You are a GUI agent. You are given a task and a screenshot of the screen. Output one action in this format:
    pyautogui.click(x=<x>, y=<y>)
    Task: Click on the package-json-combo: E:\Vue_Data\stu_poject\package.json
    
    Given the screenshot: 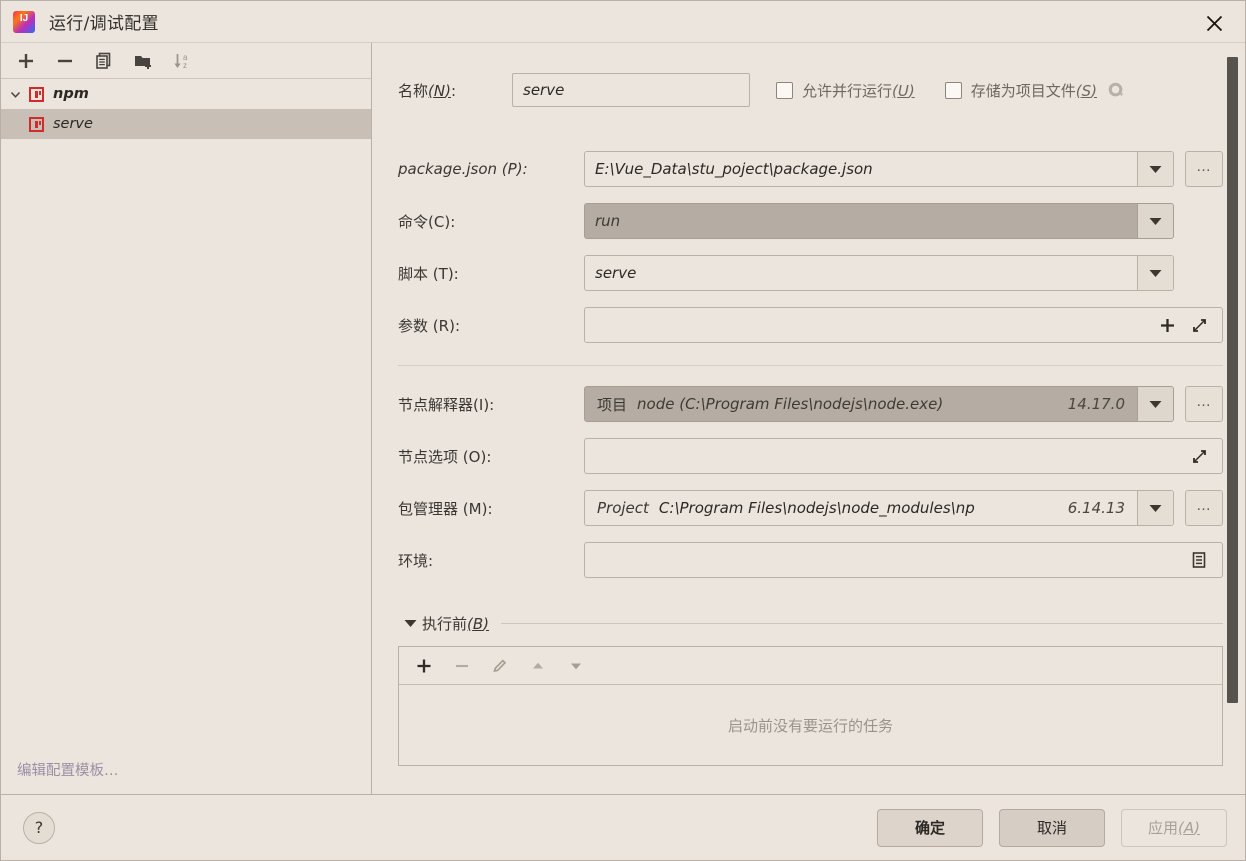 What is the action you would take?
    pyautogui.click(x=879, y=169)
    